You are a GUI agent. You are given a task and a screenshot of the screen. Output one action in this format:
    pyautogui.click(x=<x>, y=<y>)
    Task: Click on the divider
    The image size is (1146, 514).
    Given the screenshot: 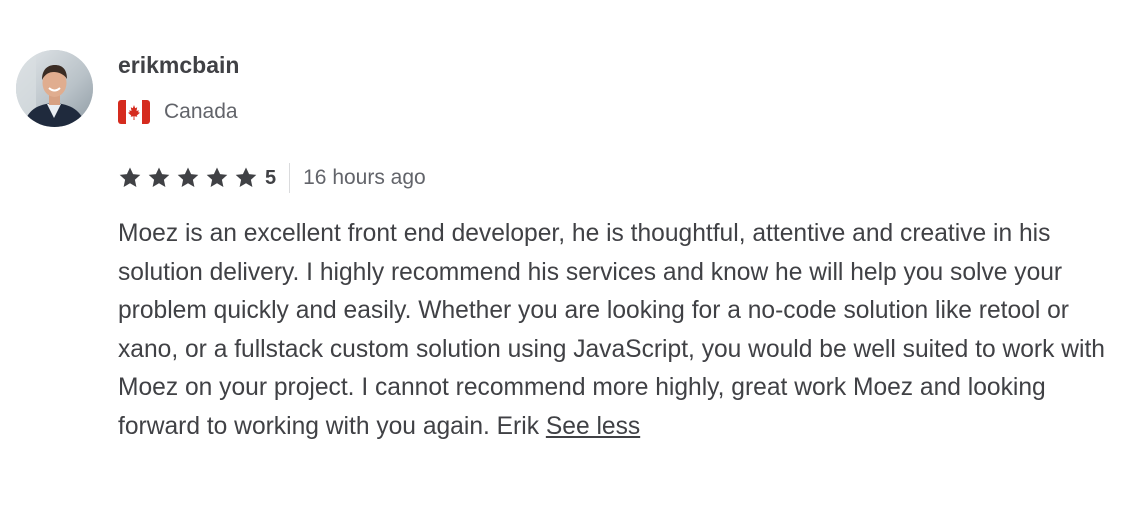 What is the action you would take?
    pyautogui.click(x=290, y=178)
    